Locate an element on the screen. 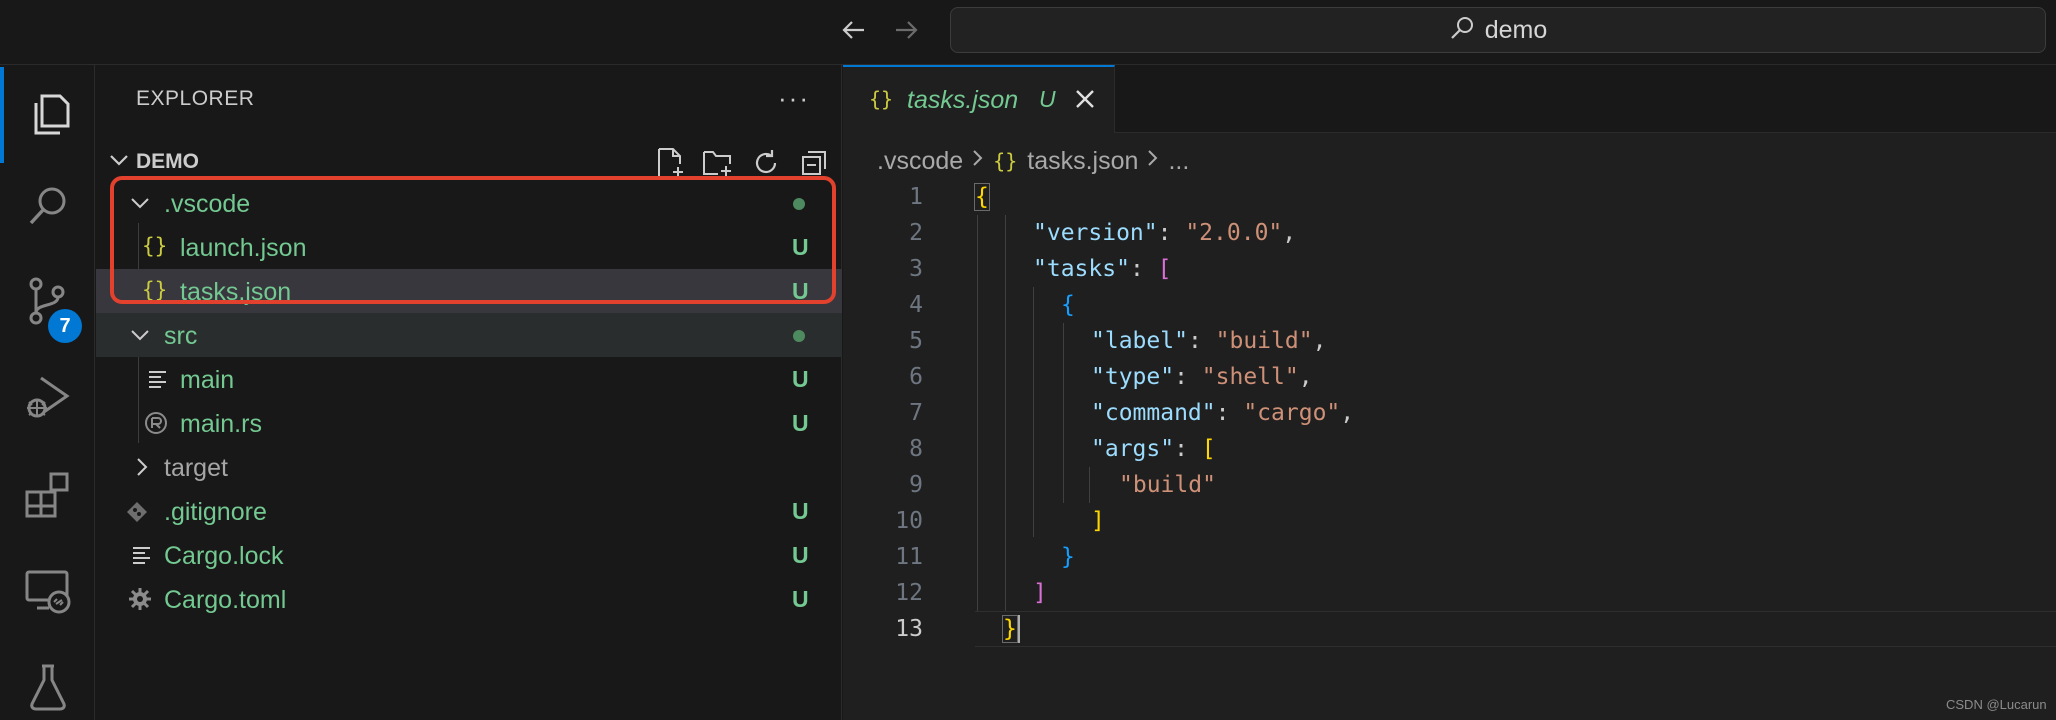  tree-item-label: tasks.json is located at coordinates (236, 292).